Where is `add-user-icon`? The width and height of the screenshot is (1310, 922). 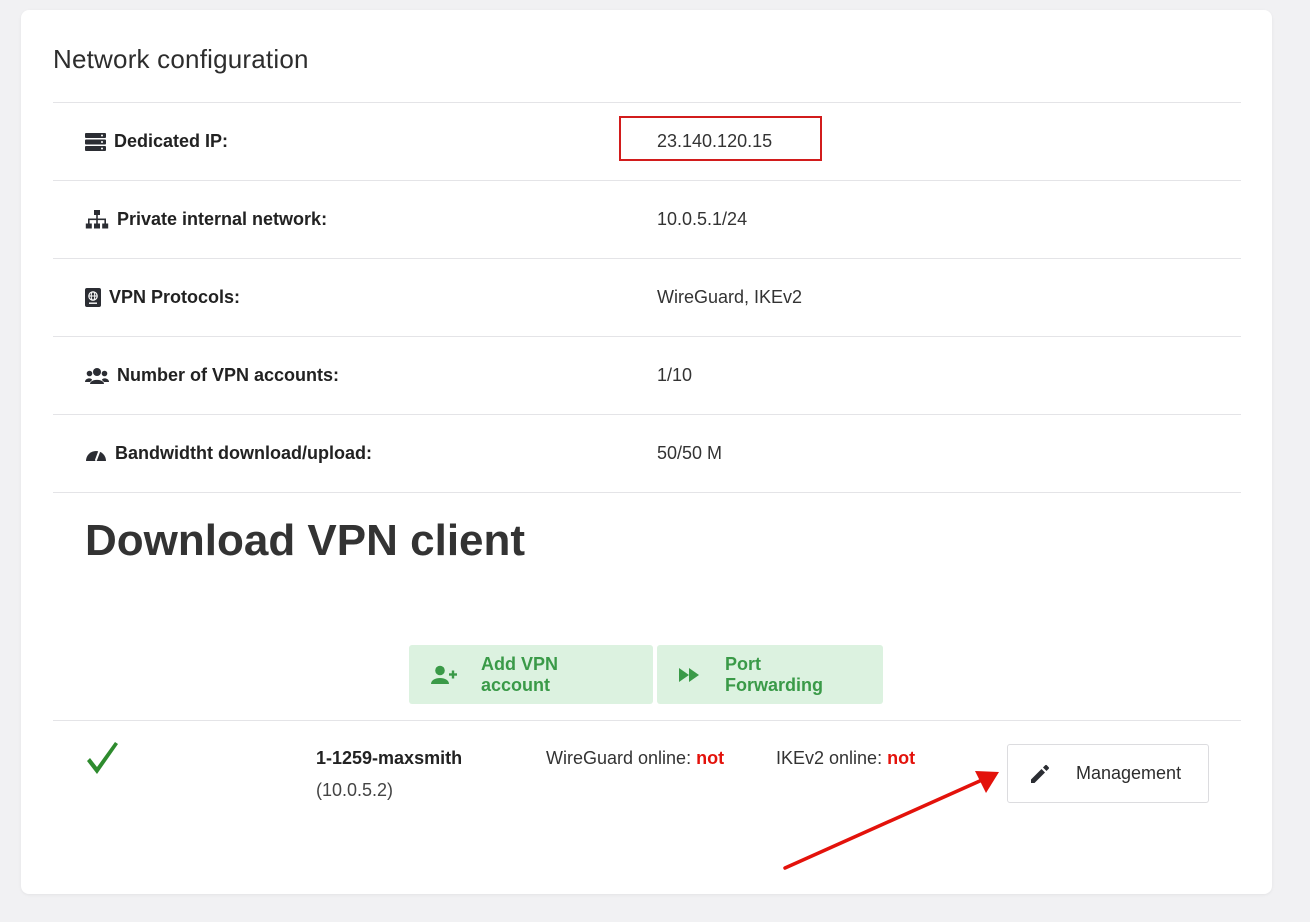 add-user-icon is located at coordinates (444, 675).